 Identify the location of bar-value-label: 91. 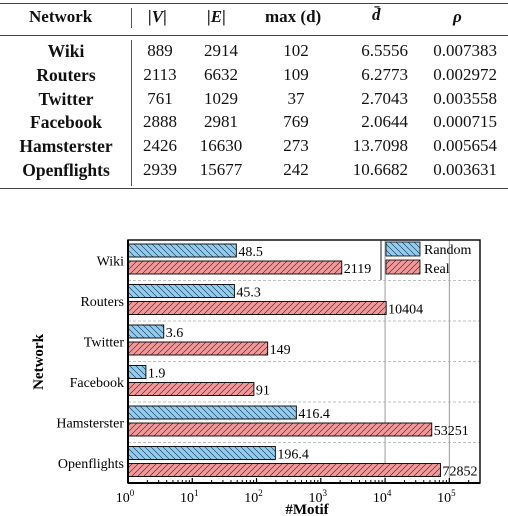
(263, 391).